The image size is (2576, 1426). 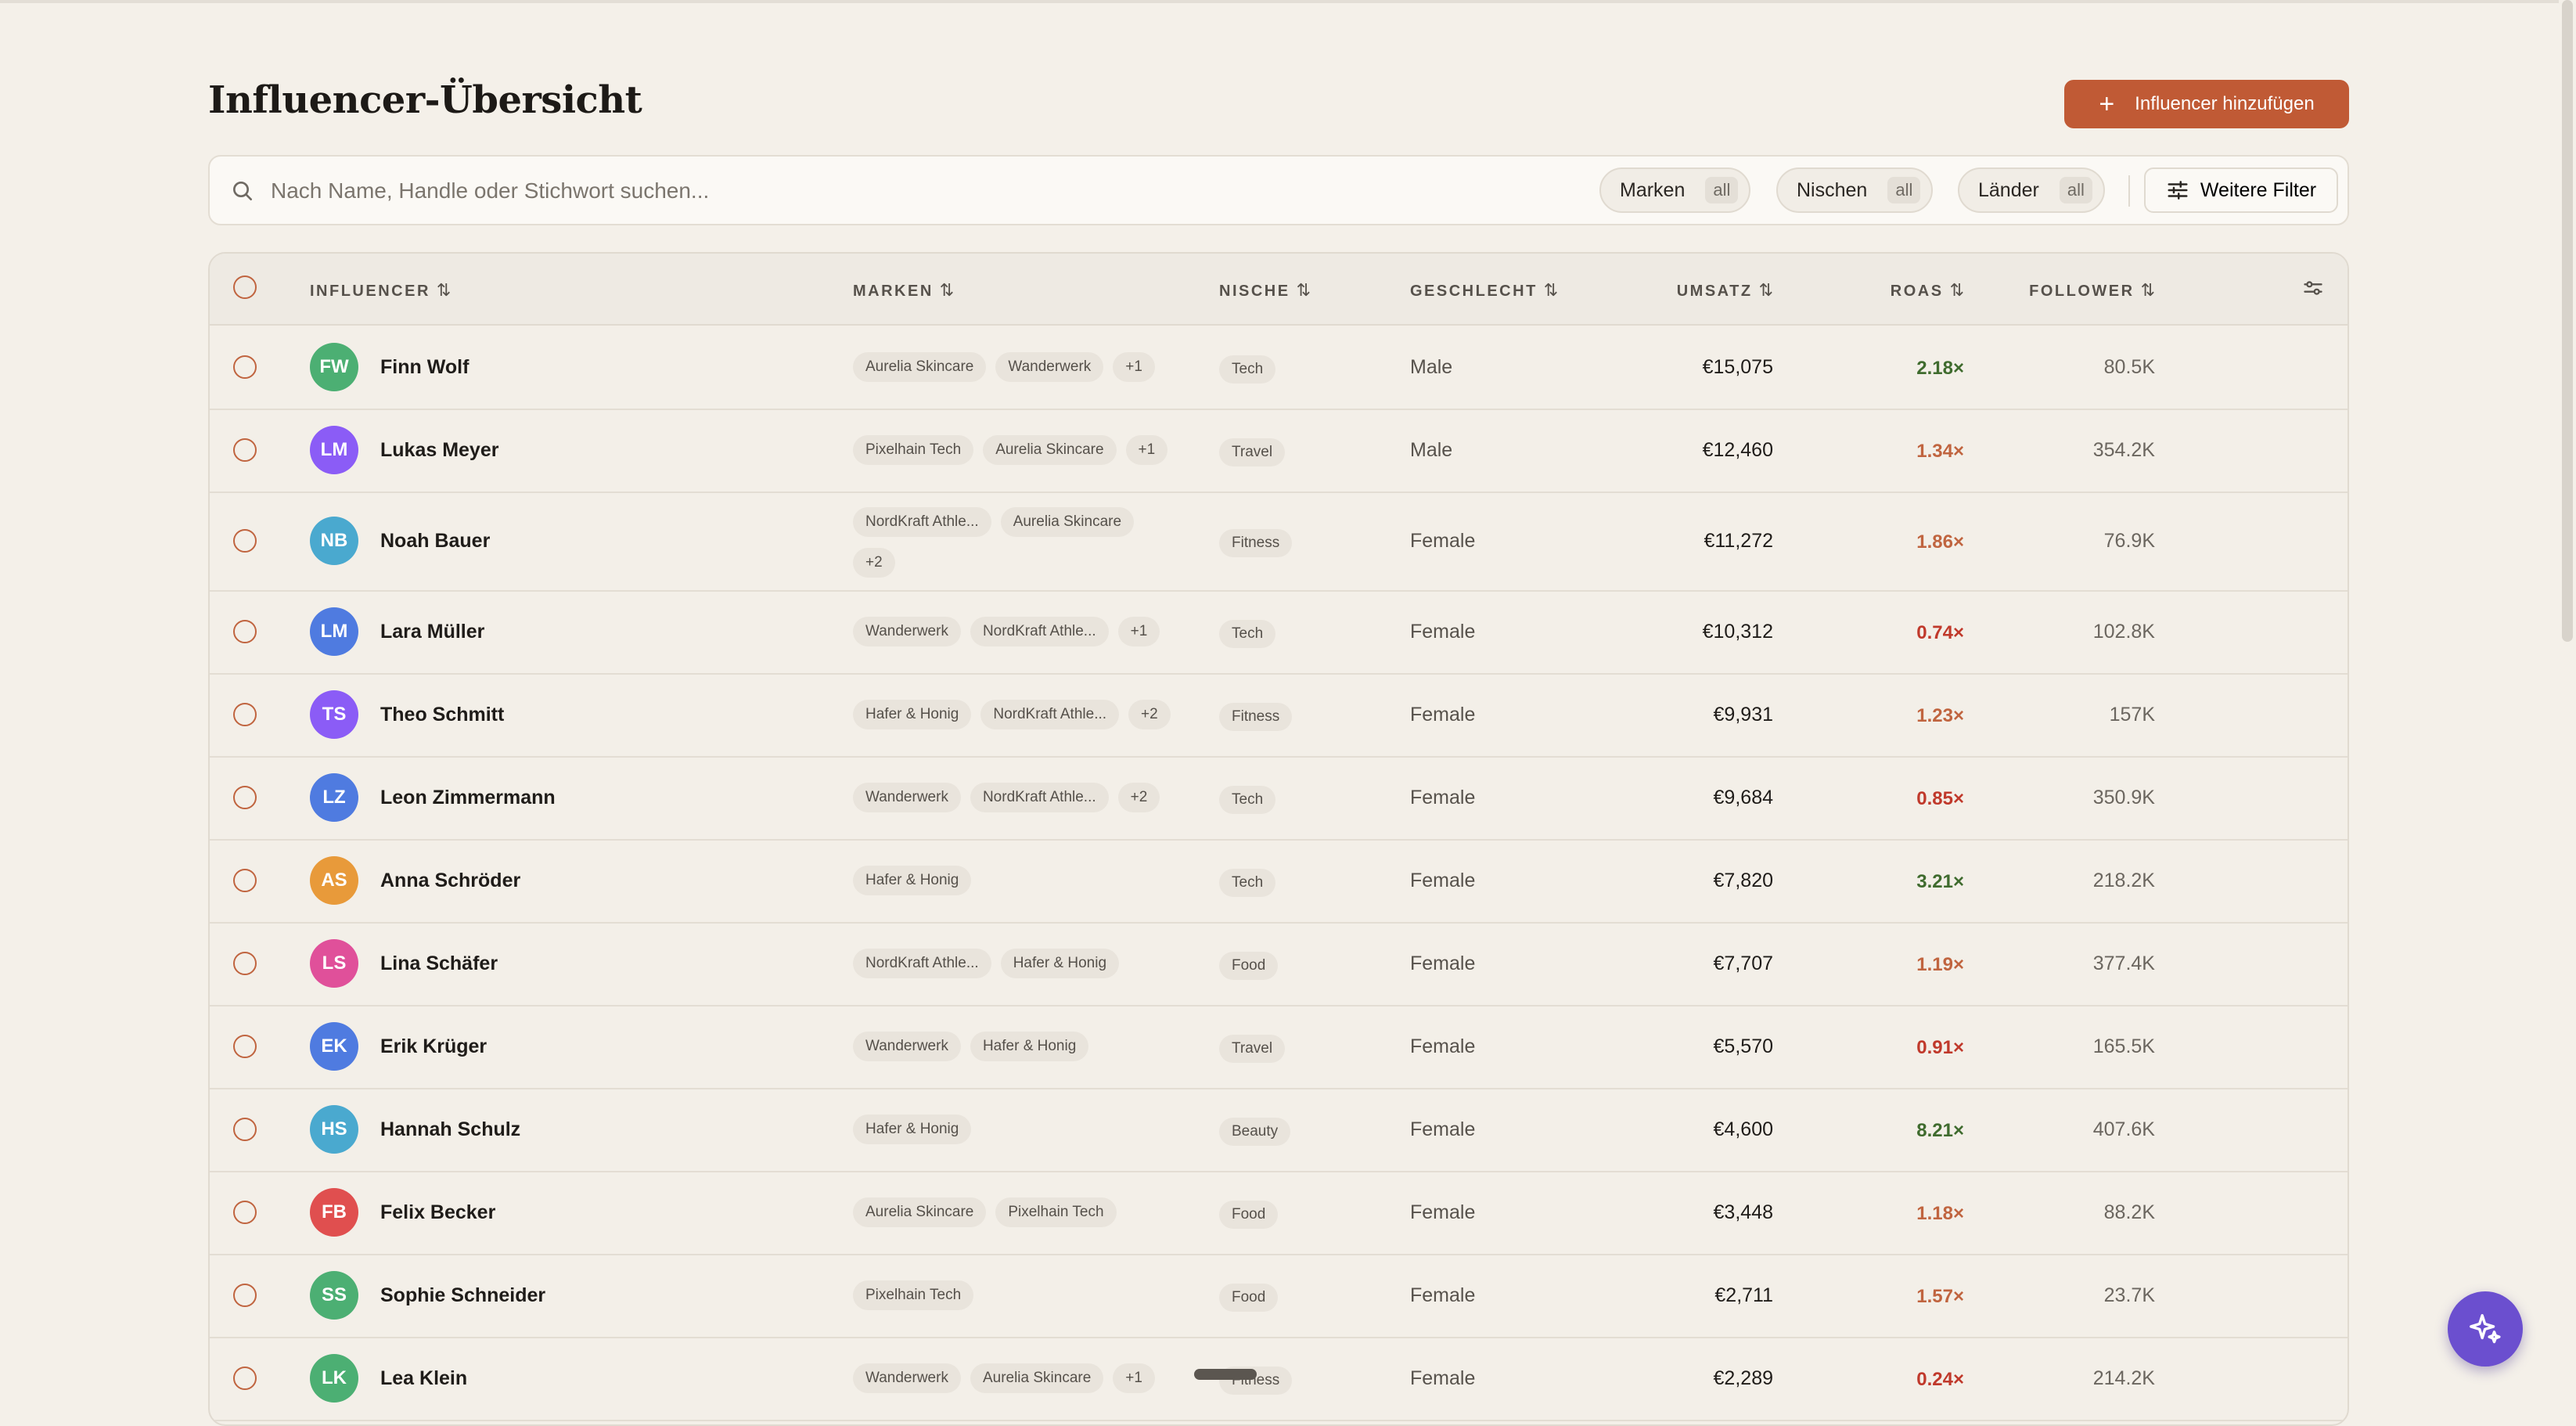 I want to click on revenue-value: €10,312, so click(x=1737, y=632).